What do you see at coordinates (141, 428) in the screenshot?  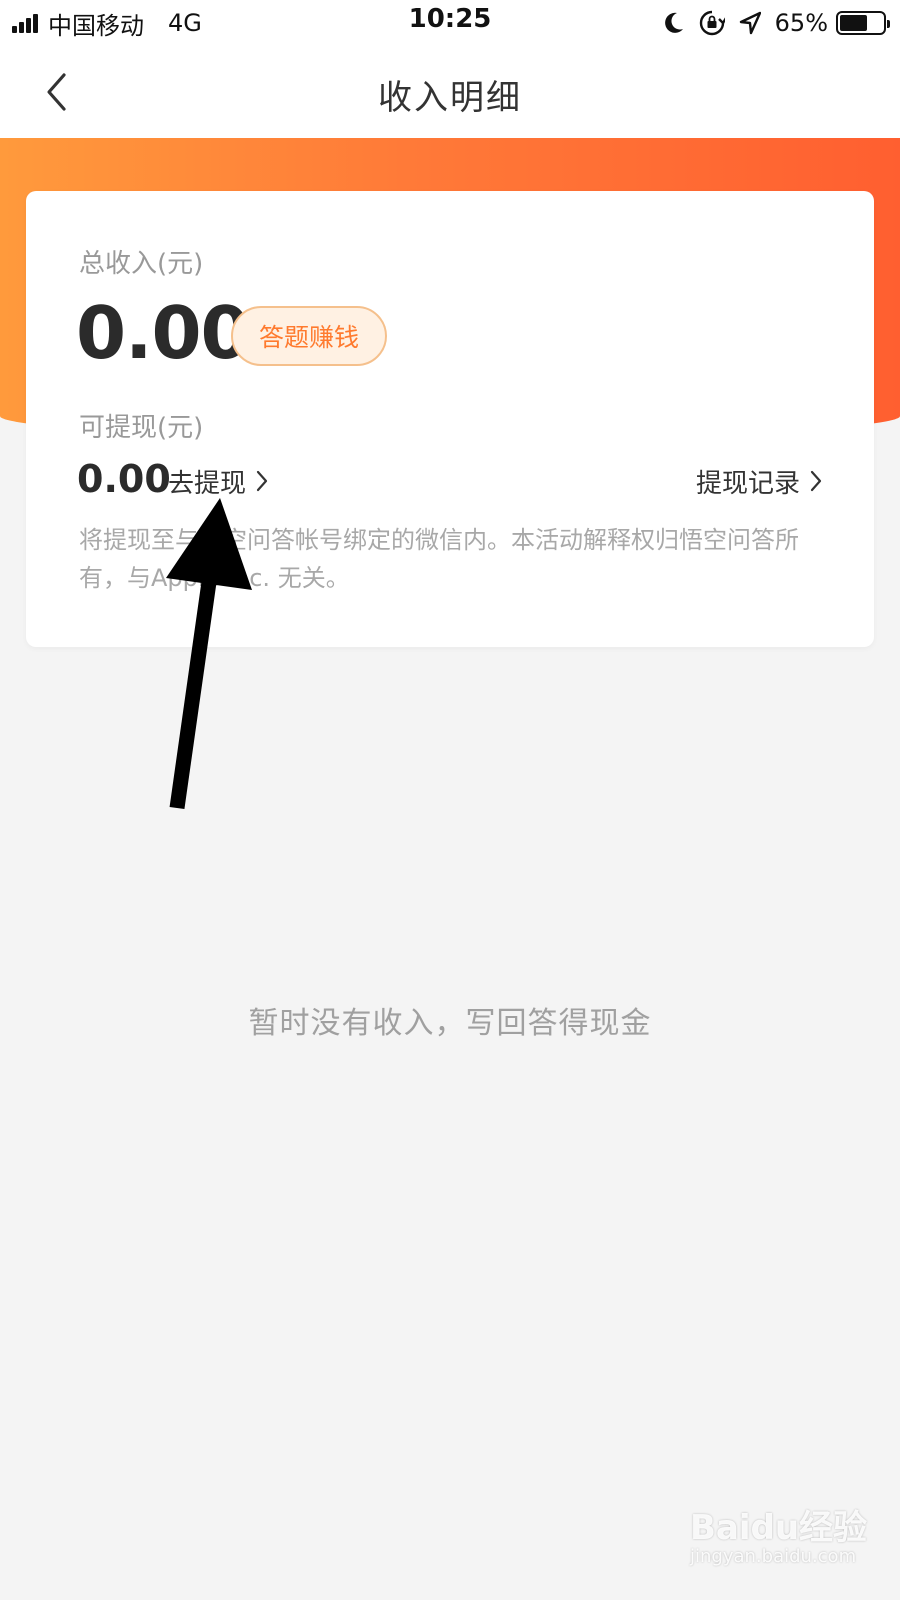 I see `withdrawable-label: 可提现(元)` at bounding box center [141, 428].